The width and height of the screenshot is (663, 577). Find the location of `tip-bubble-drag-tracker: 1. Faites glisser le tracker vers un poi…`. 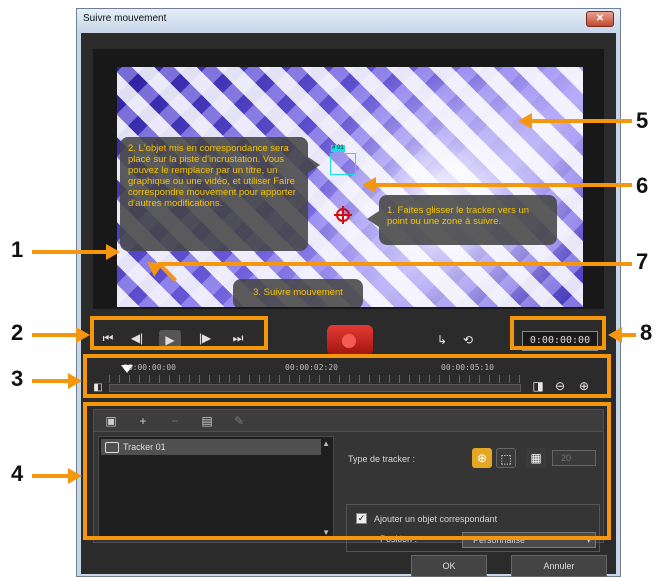

tip-bubble-drag-tracker: 1. Faites glisser le tracker vers un poi… is located at coordinates (462, 220).